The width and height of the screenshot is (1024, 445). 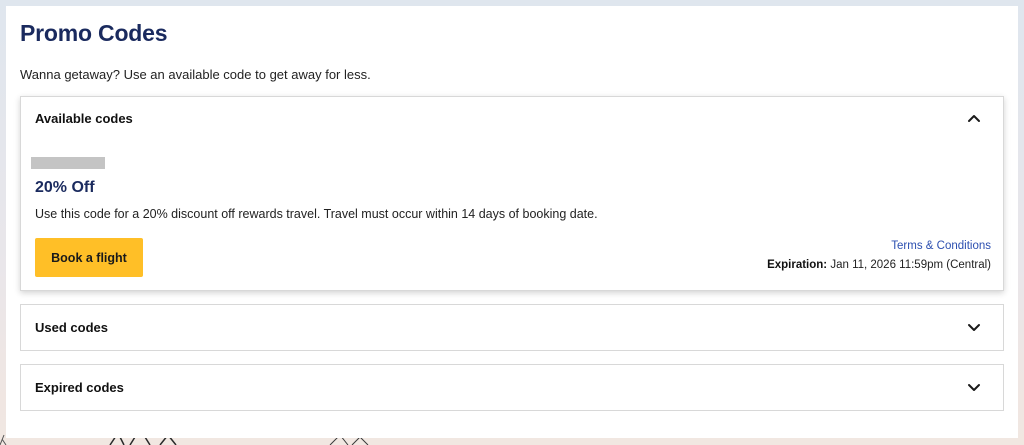 What do you see at coordinates (941, 246) in the screenshot?
I see `terms-and-conditions-link: Terms & Conditions` at bounding box center [941, 246].